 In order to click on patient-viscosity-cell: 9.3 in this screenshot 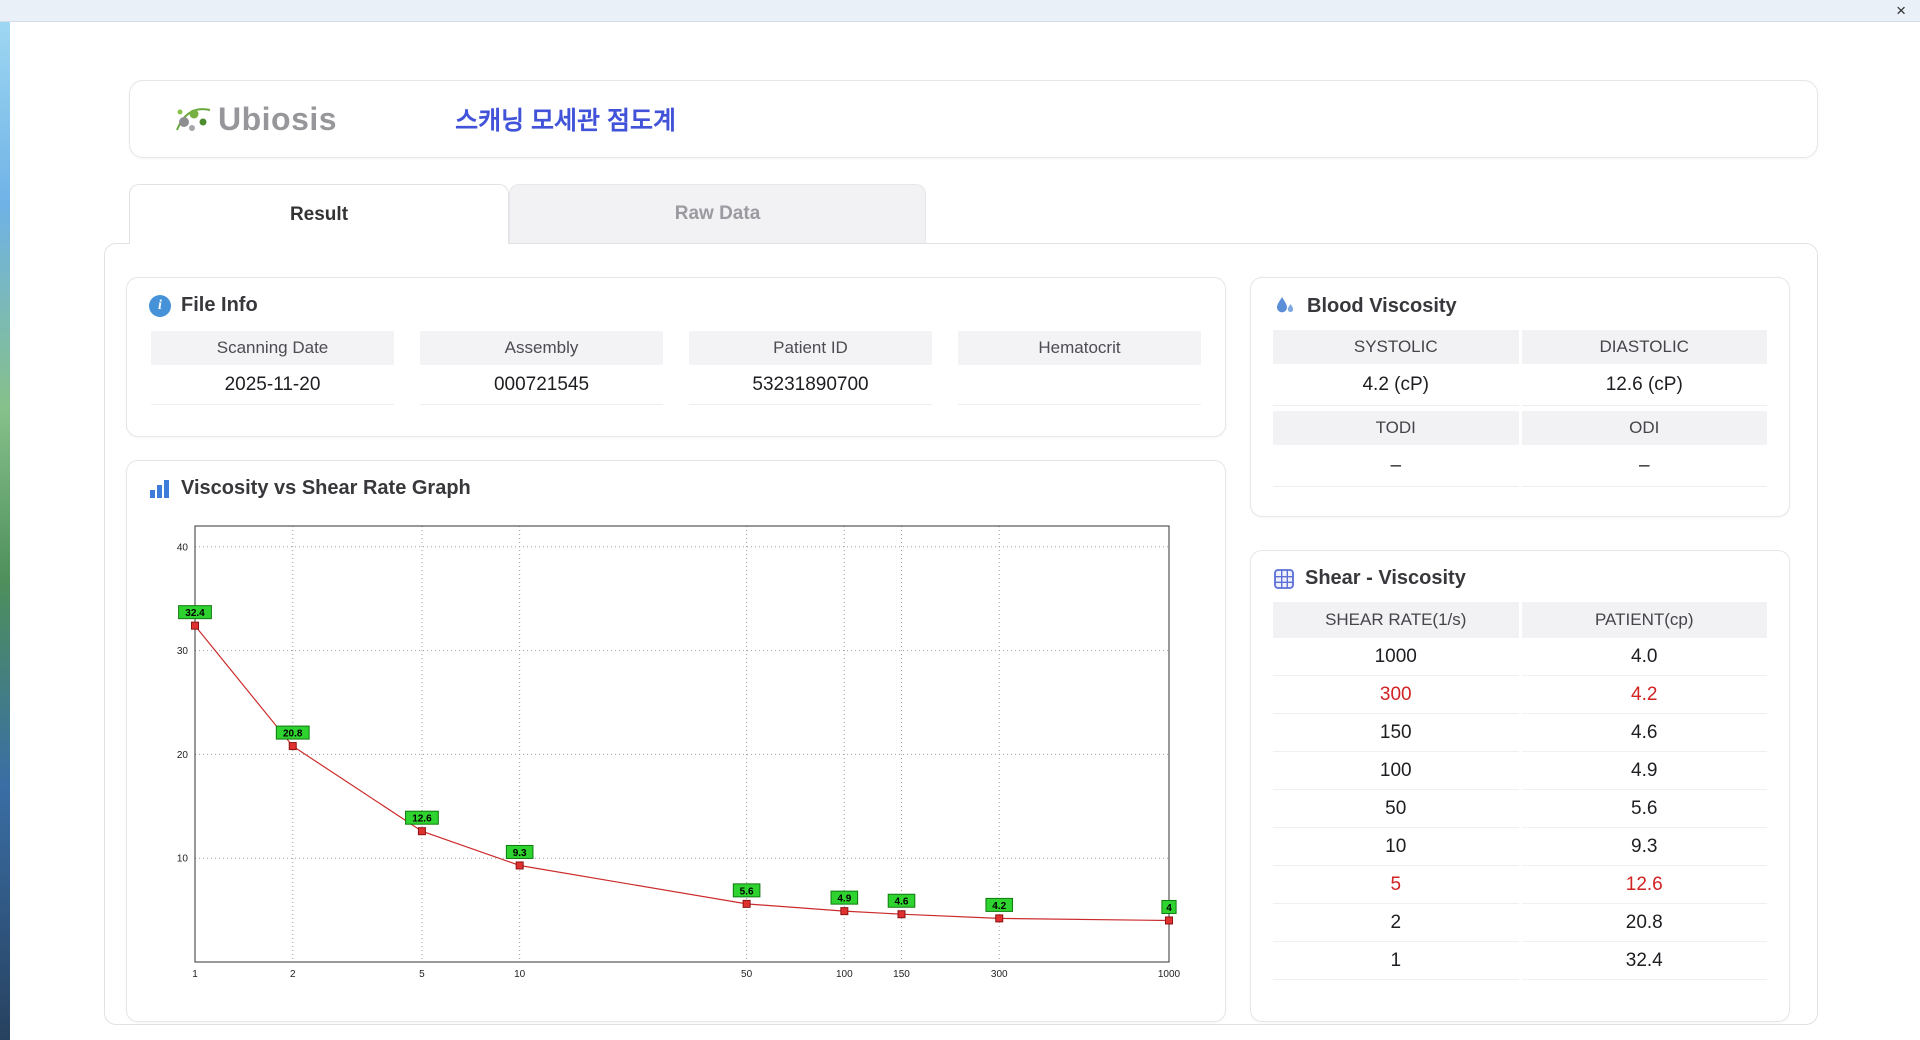, I will do `click(1644, 847)`.